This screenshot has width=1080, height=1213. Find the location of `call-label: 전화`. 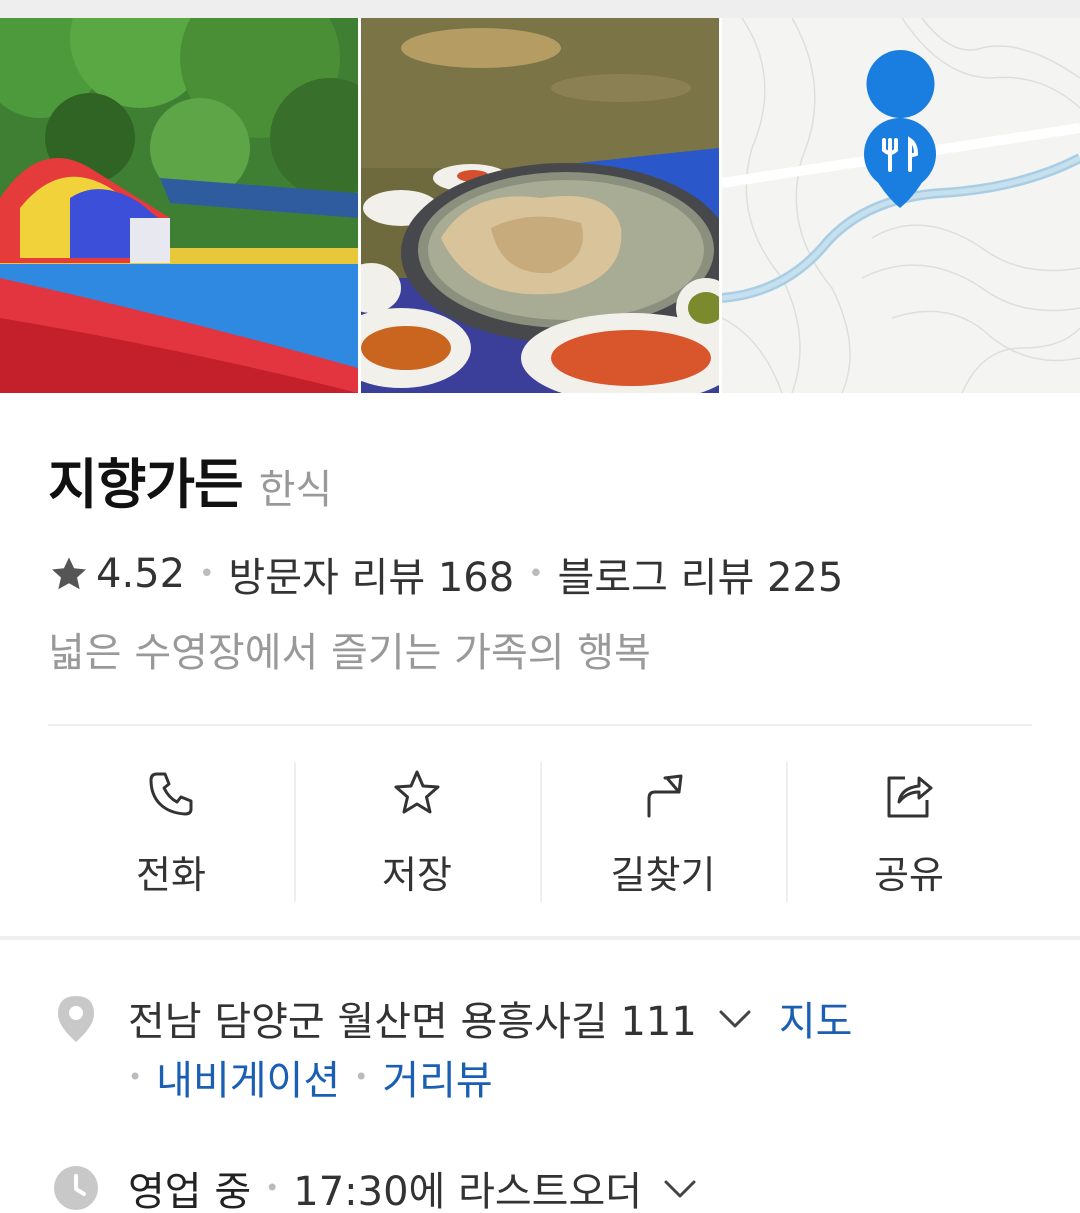

call-label: 전화 is located at coordinates (171, 875).